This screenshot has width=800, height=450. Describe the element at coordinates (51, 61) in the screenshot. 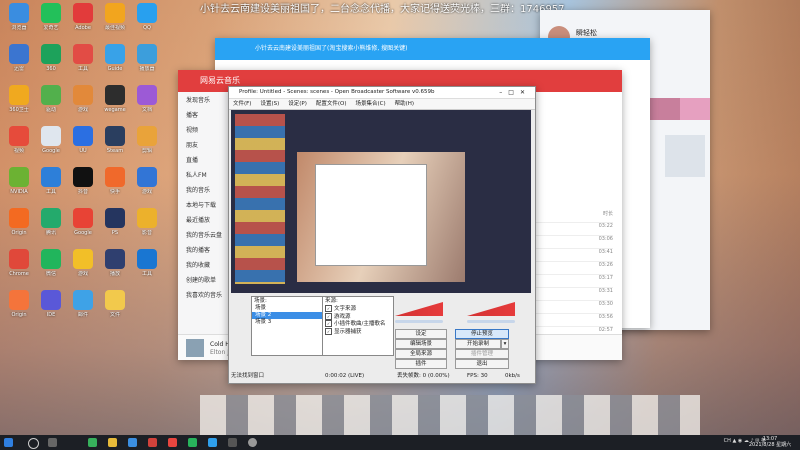

I see `desktop-shortcut: 360` at that location.